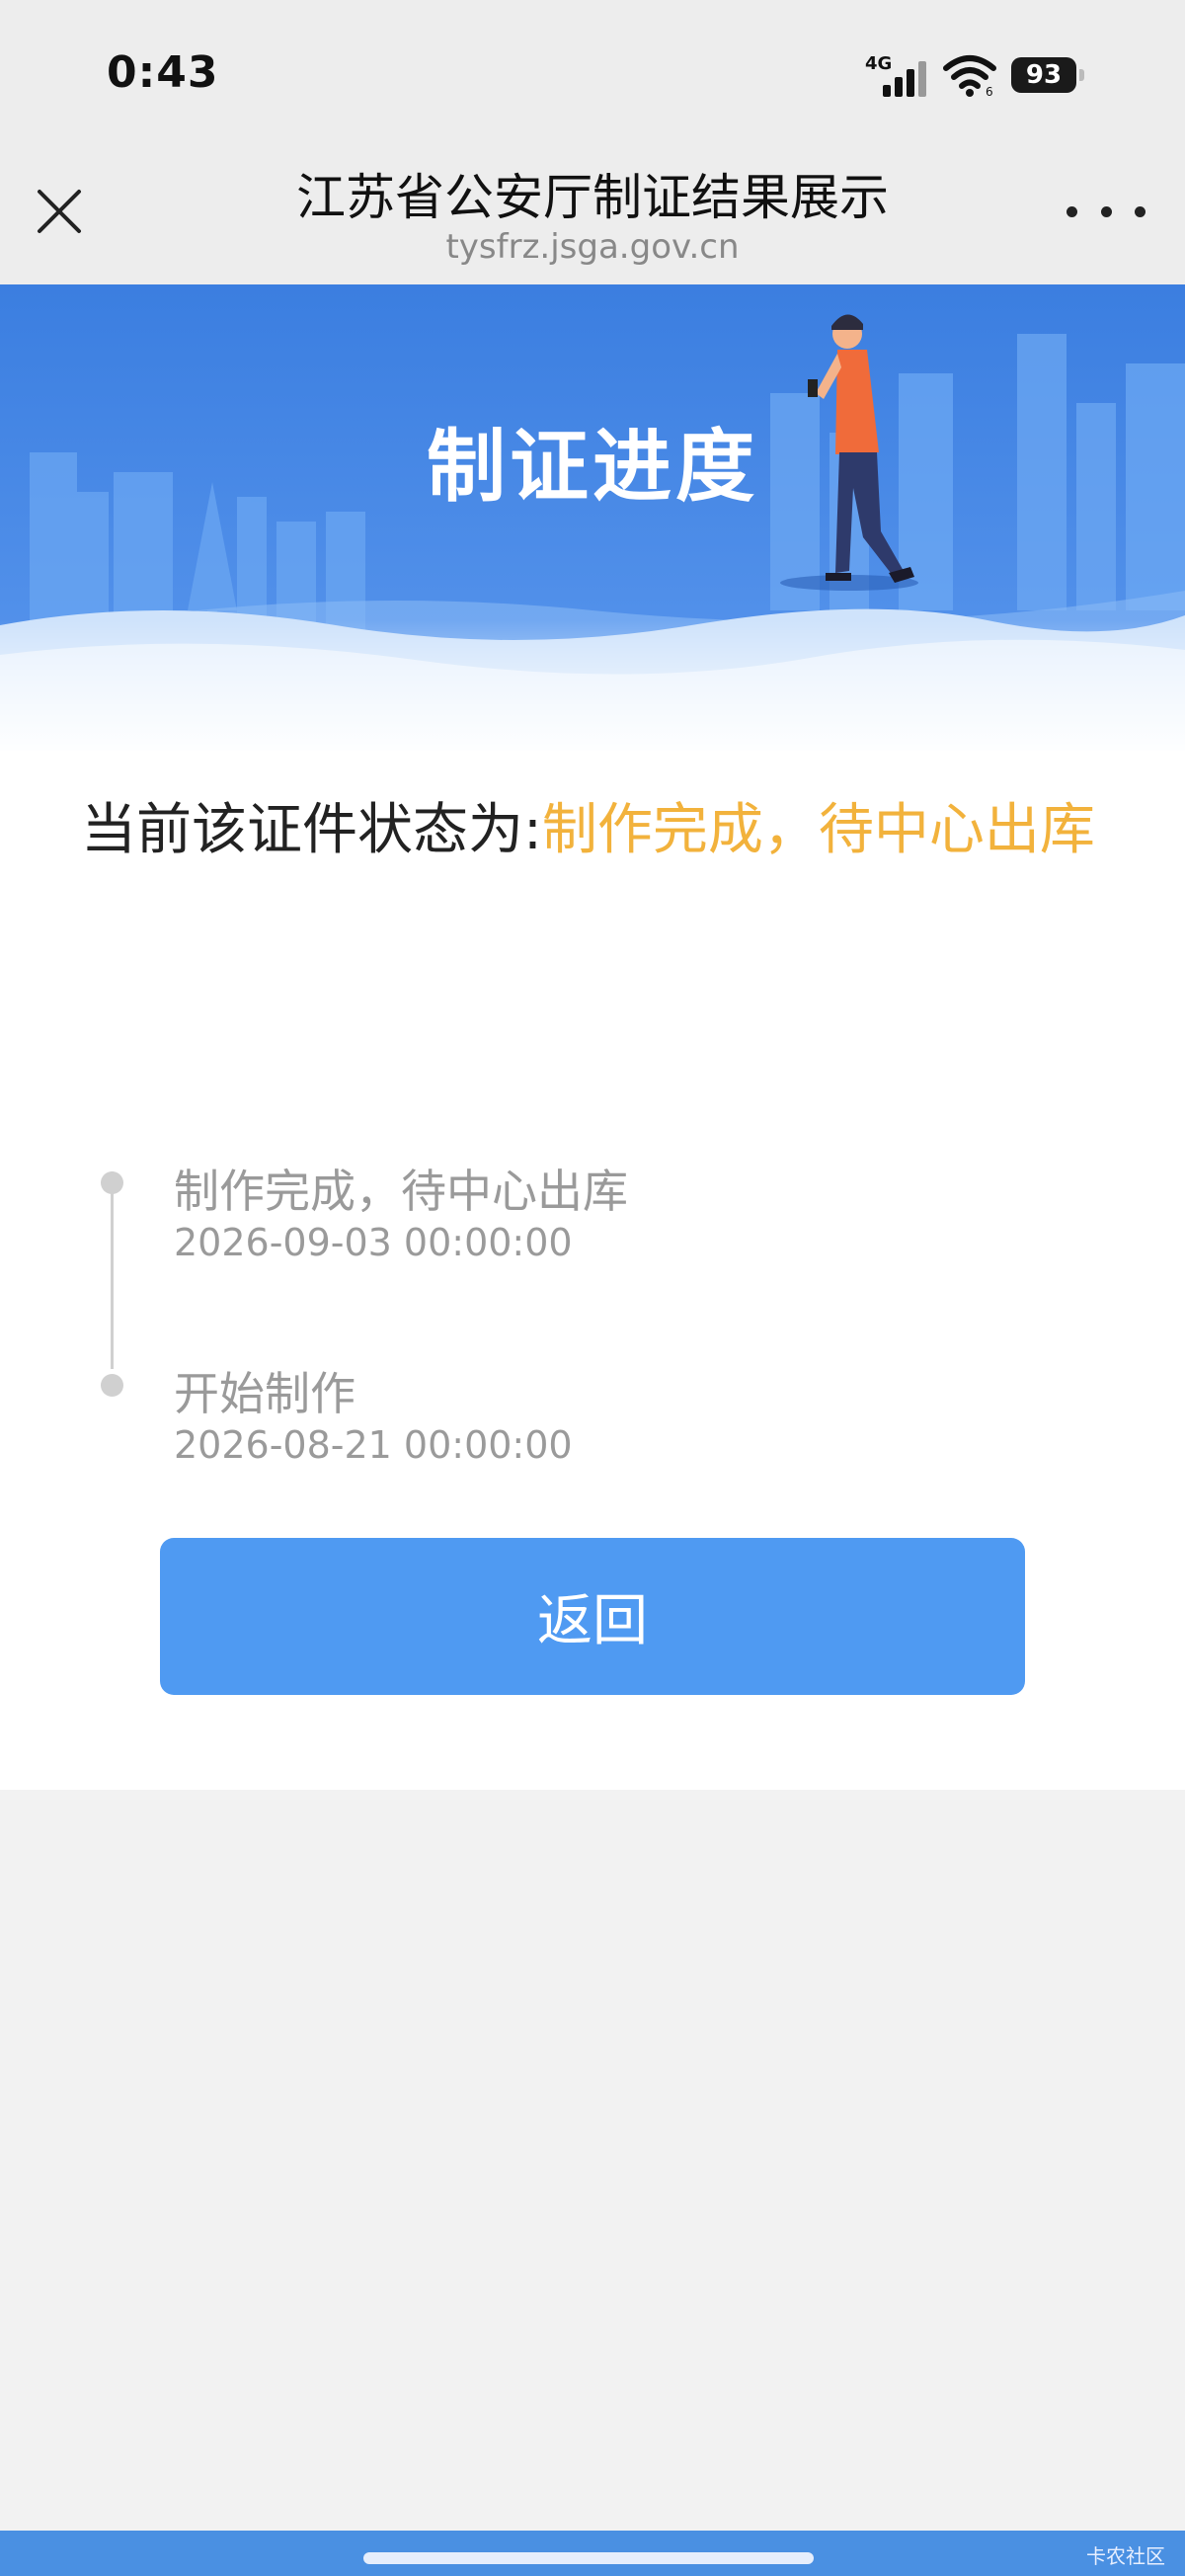  Describe the element at coordinates (1125, 2556) in the screenshot. I see `watermark: 卡农社区` at that location.